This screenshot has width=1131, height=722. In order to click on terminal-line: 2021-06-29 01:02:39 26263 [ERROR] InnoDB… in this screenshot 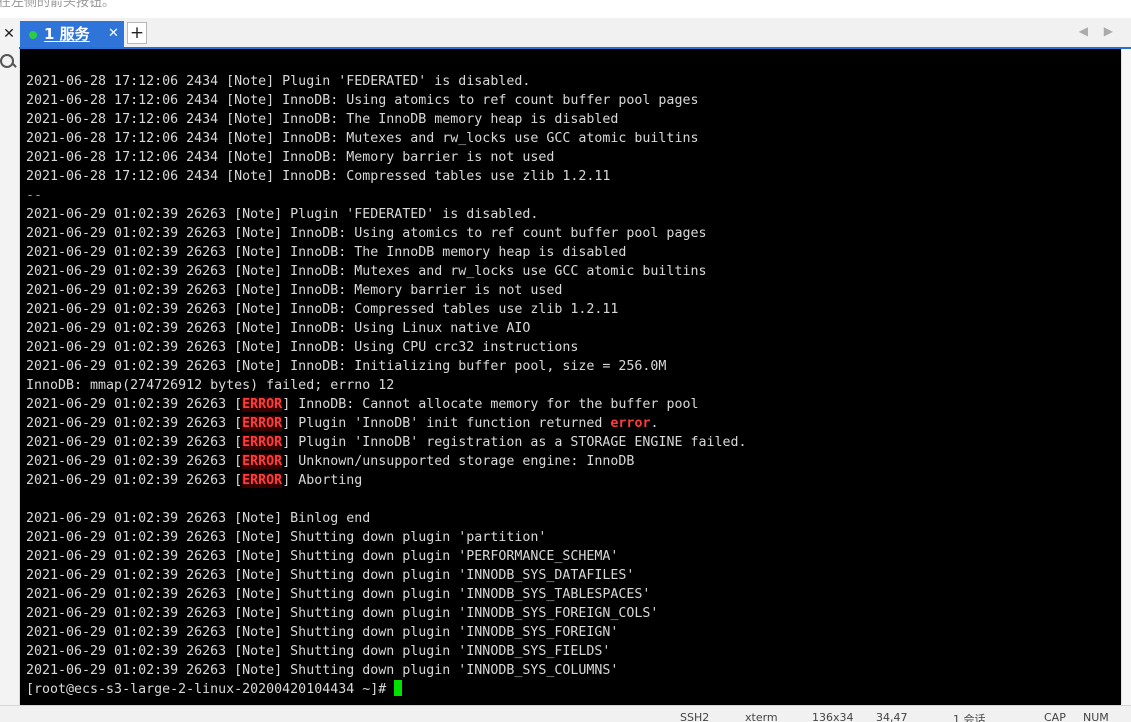, I will do `click(386, 404)`.